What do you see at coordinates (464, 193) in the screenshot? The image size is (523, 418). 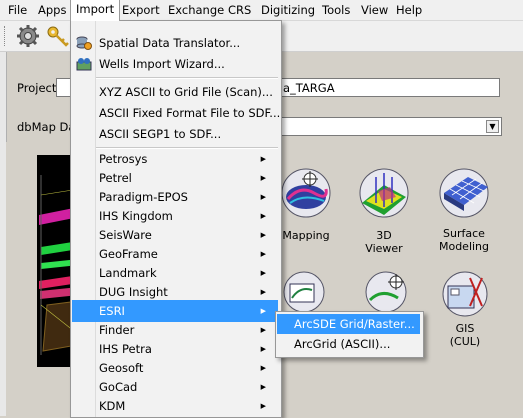 I see `surface-modeling-icon` at bounding box center [464, 193].